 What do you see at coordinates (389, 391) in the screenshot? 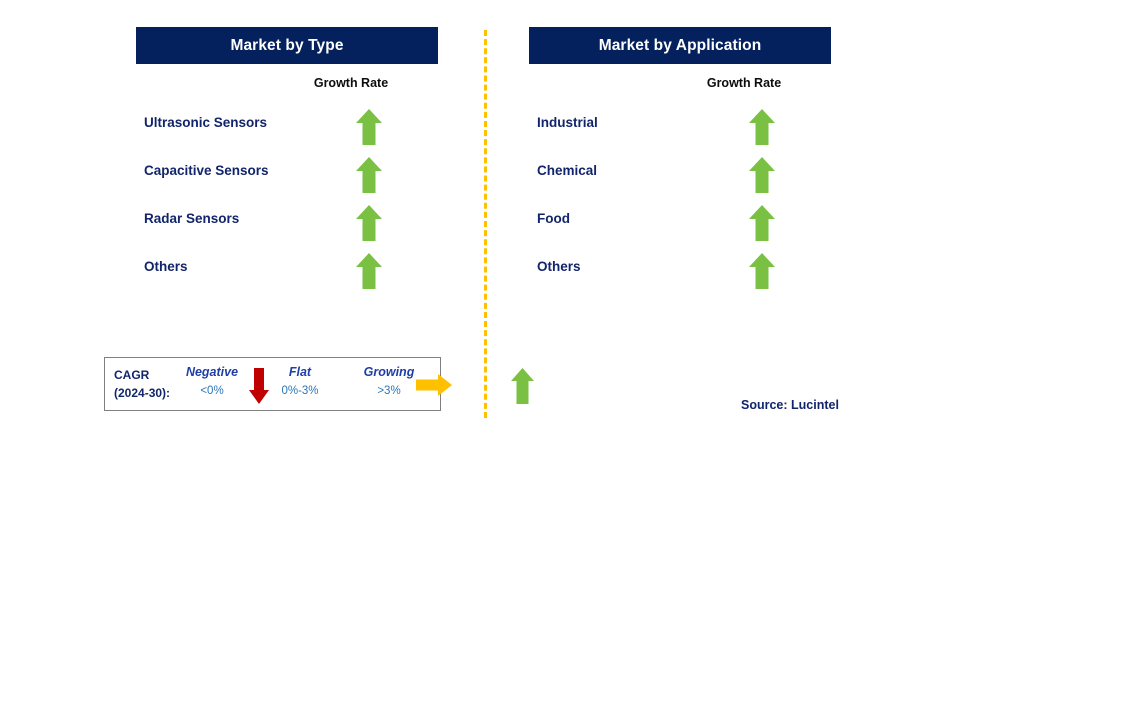
I see `legend-range: >3%` at bounding box center [389, 391].